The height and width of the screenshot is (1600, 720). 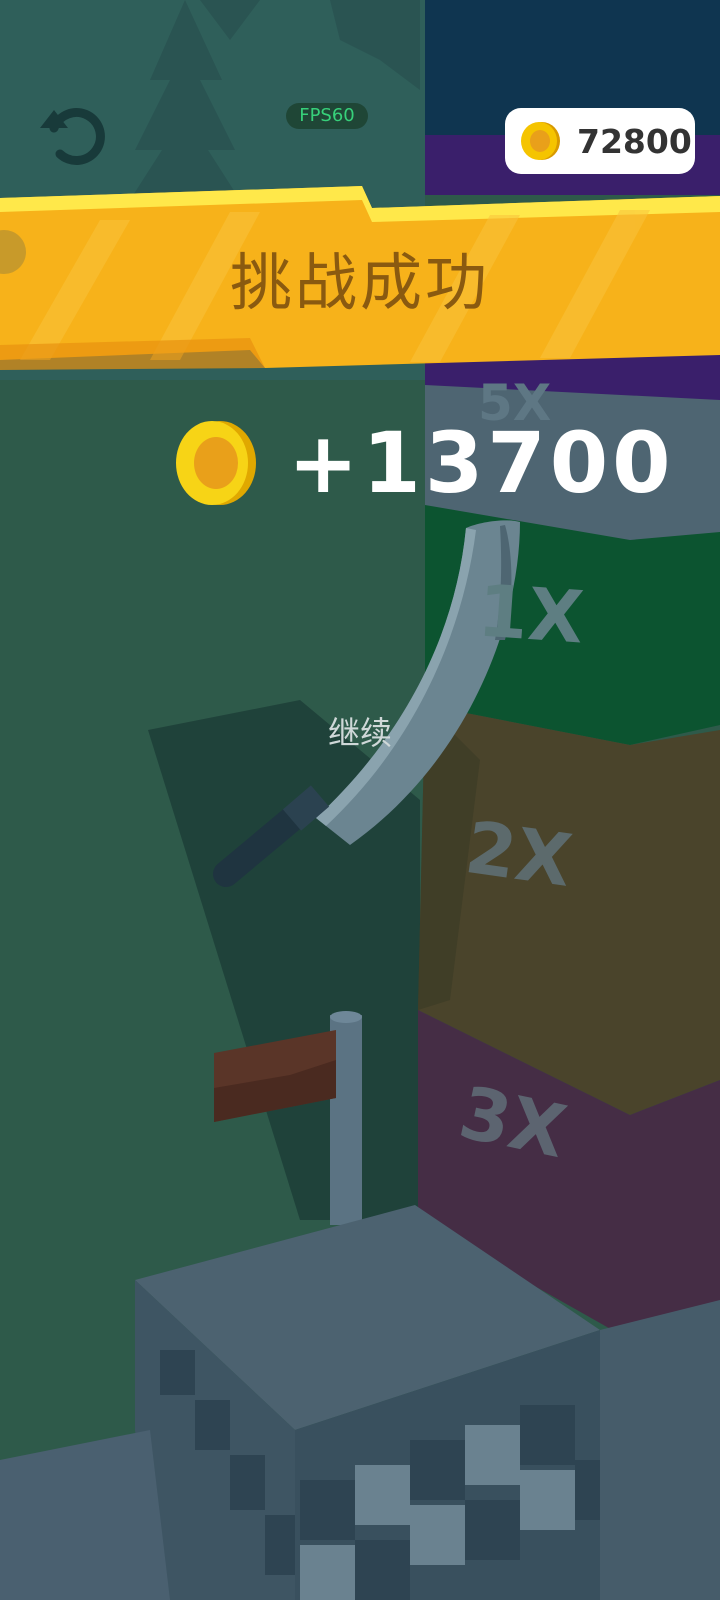 What do you see at coordinates (634, 141) in the screenshot?
I see `coin-total: 72800` at bounding box center [634, 141].